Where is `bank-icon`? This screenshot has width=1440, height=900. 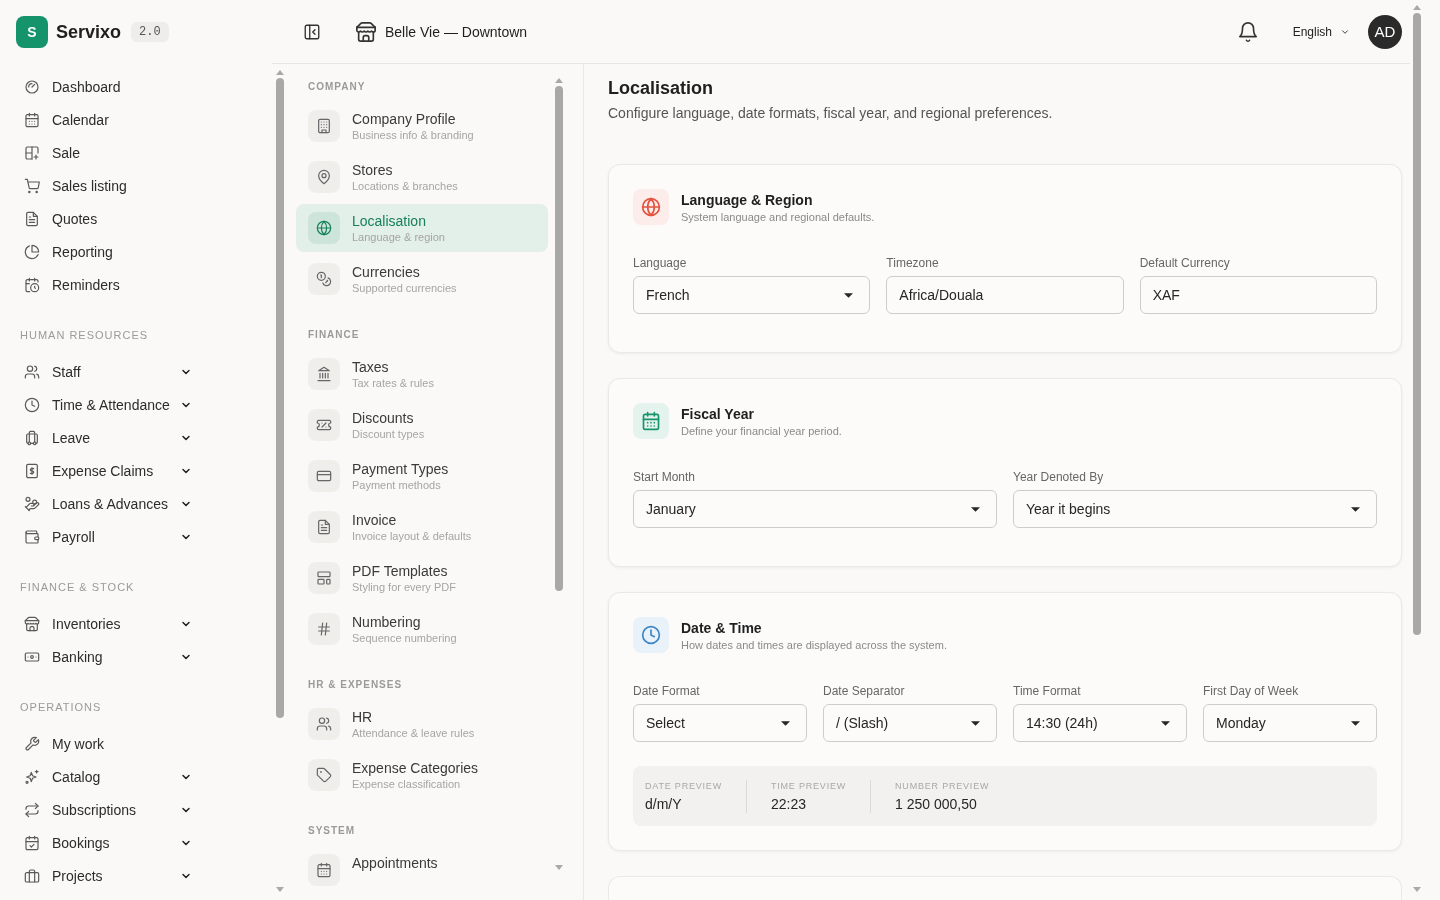 bank-icon is located at coordinates (324, 374).